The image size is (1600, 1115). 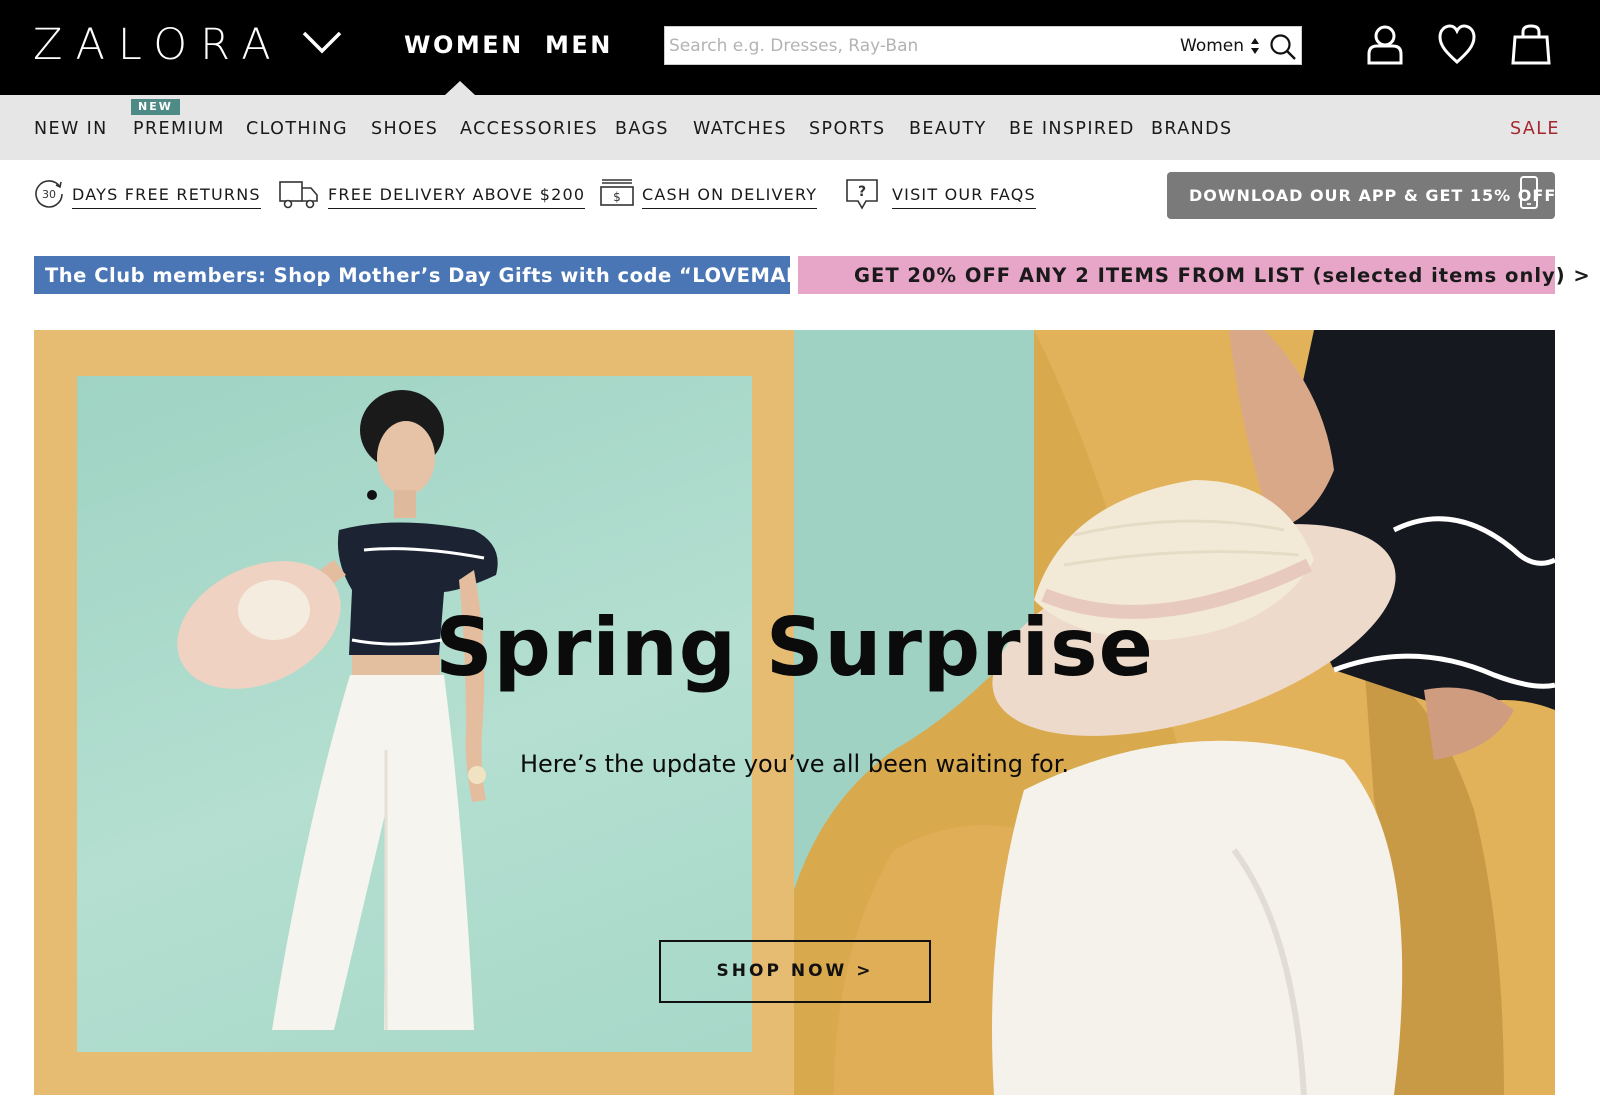 I want to click on service-label-returns: DAYS FREE RETURNS, so click(x=166, y=197).